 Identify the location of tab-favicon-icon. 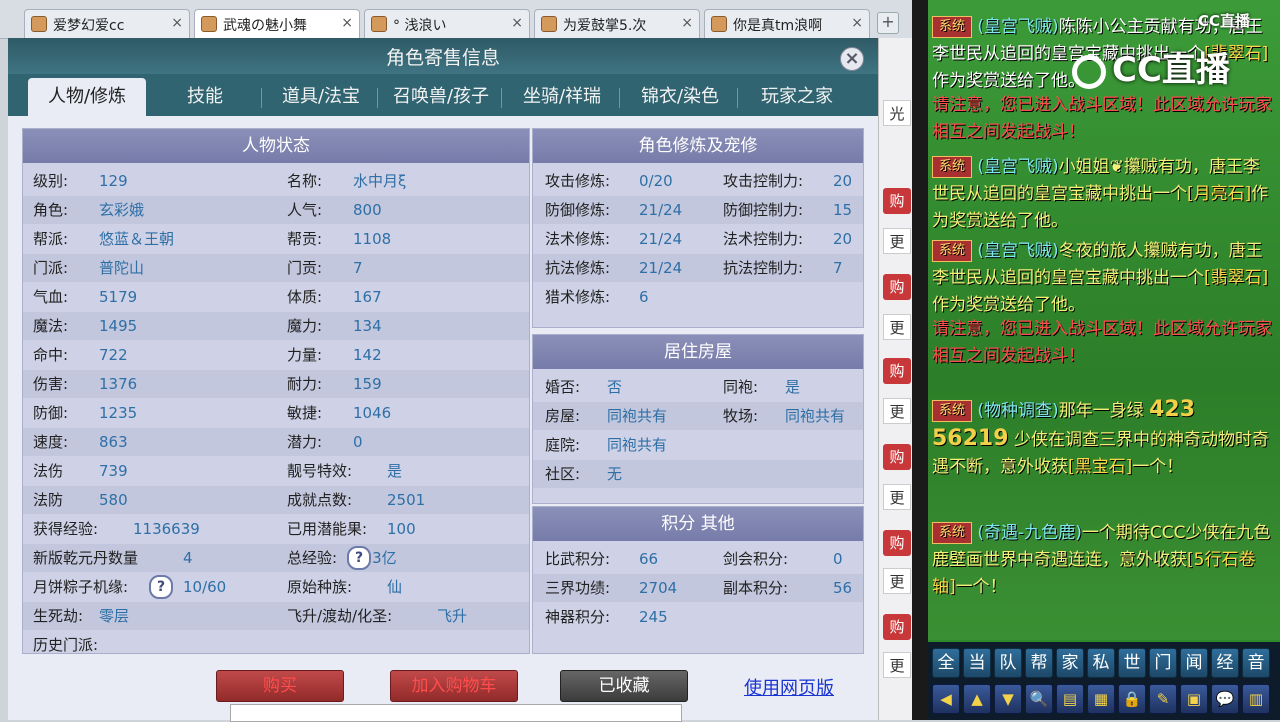
(549, 24).